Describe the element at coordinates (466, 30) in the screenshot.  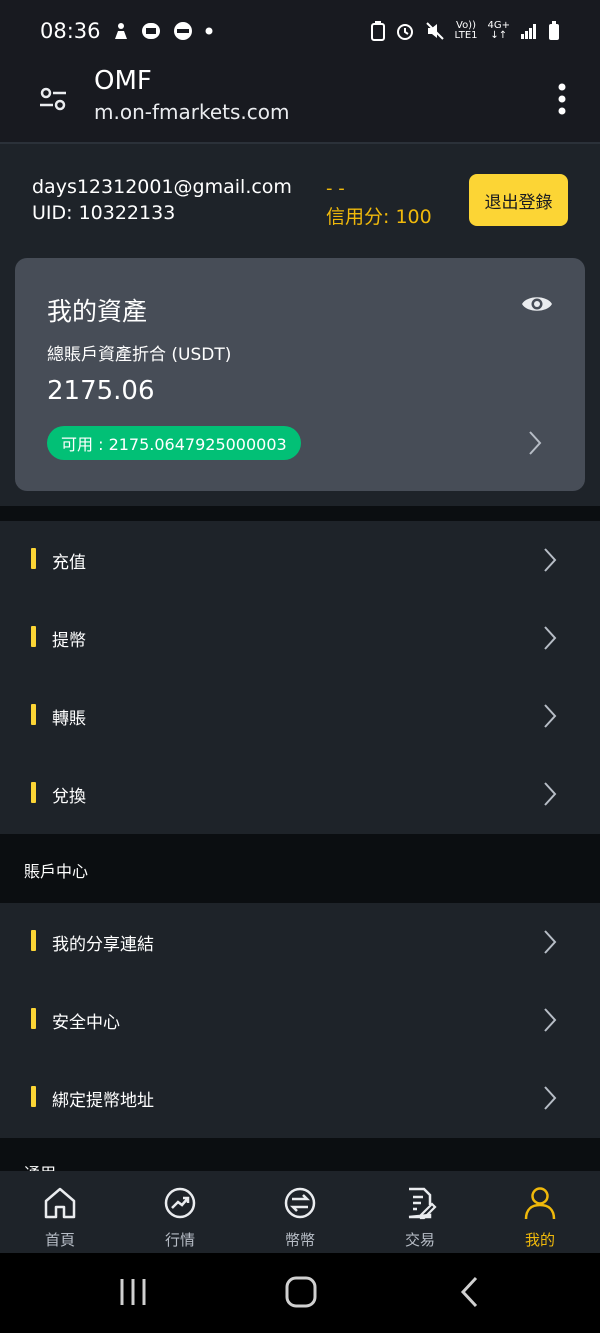
I see `volte-indicator: Vo)) LTE1` at that location.